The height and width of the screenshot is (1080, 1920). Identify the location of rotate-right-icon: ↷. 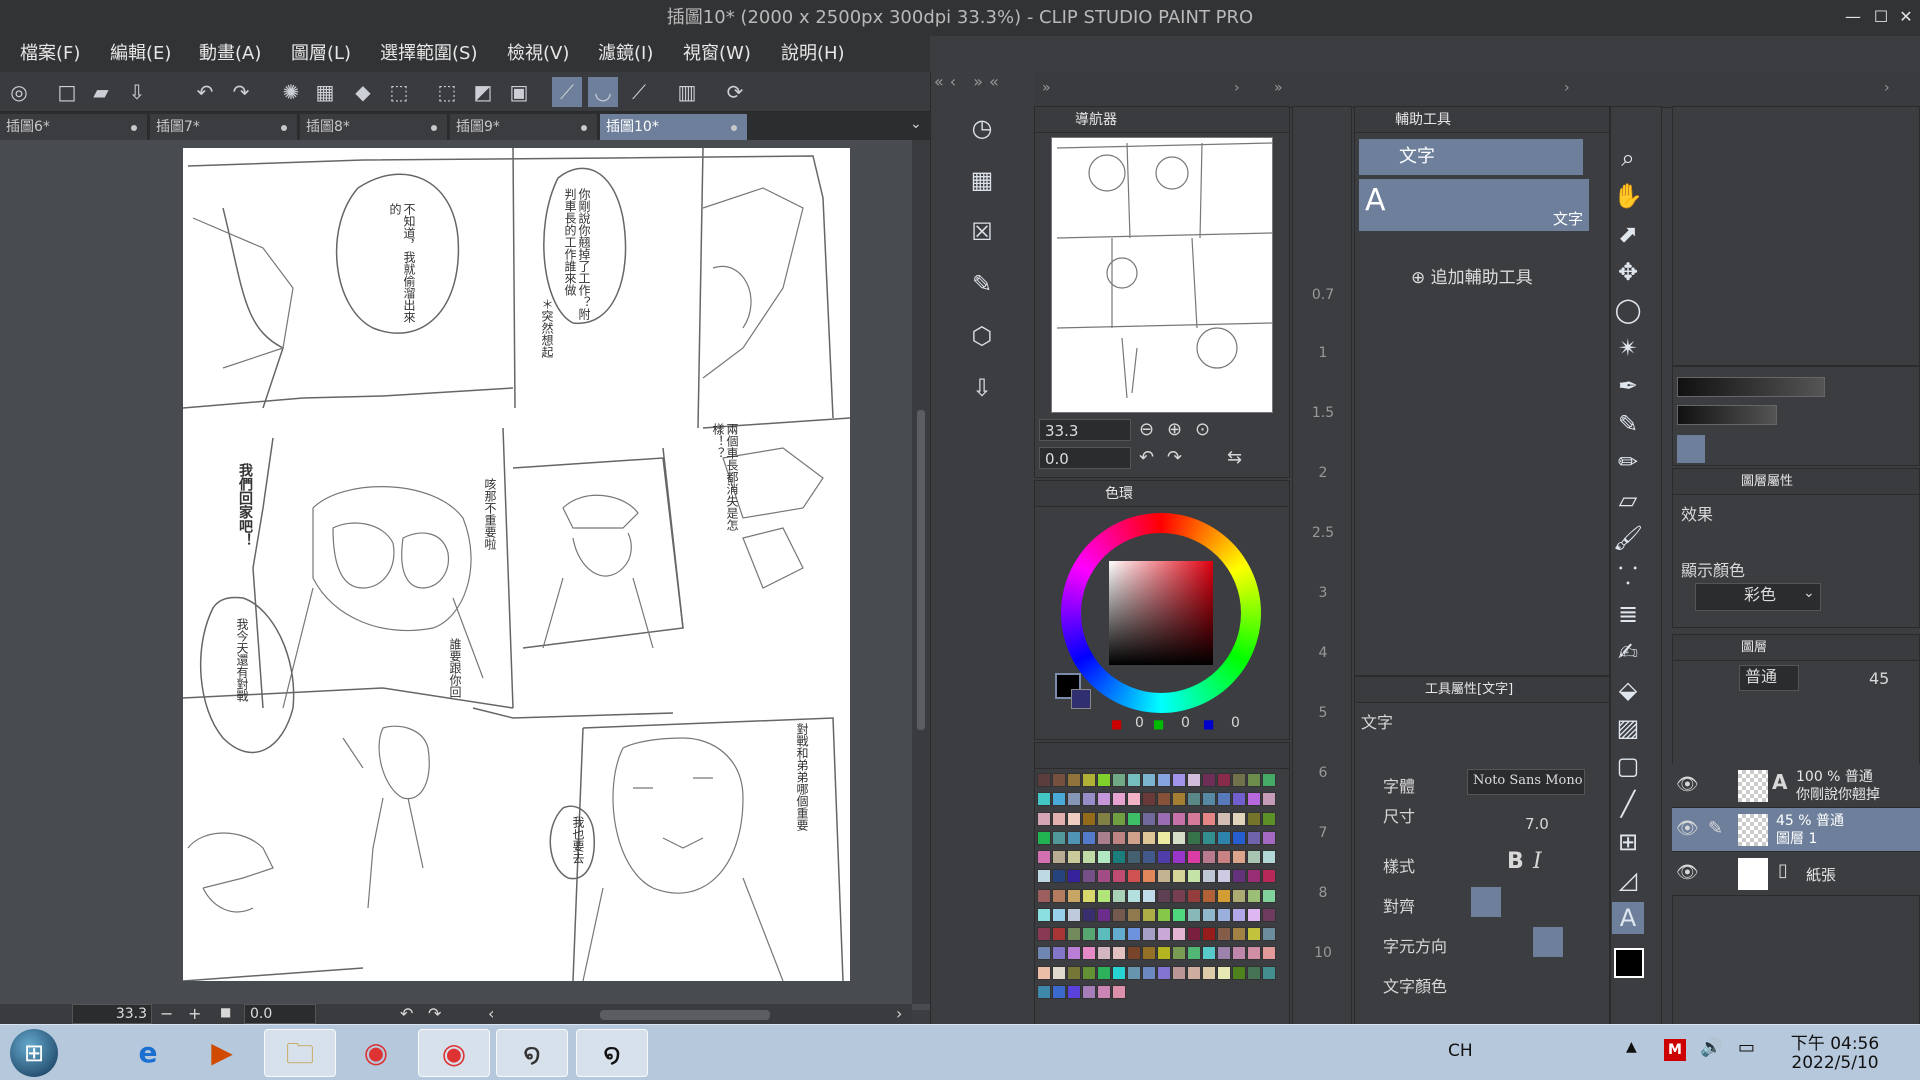
(1174, 457).